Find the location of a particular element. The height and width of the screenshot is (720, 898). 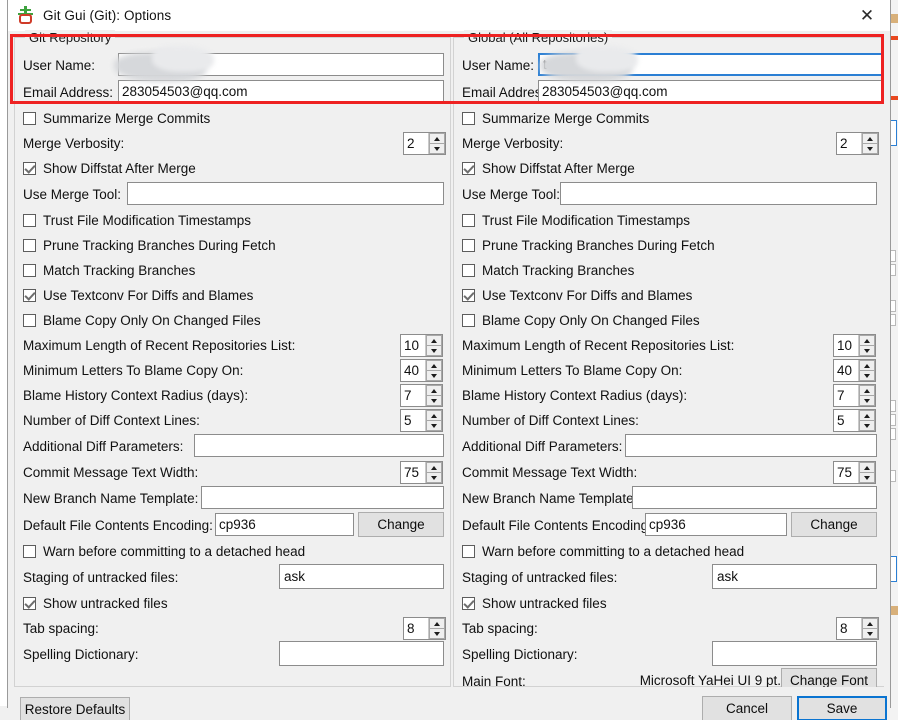

spinner-2-buttons is located at coordinates (433, 395).